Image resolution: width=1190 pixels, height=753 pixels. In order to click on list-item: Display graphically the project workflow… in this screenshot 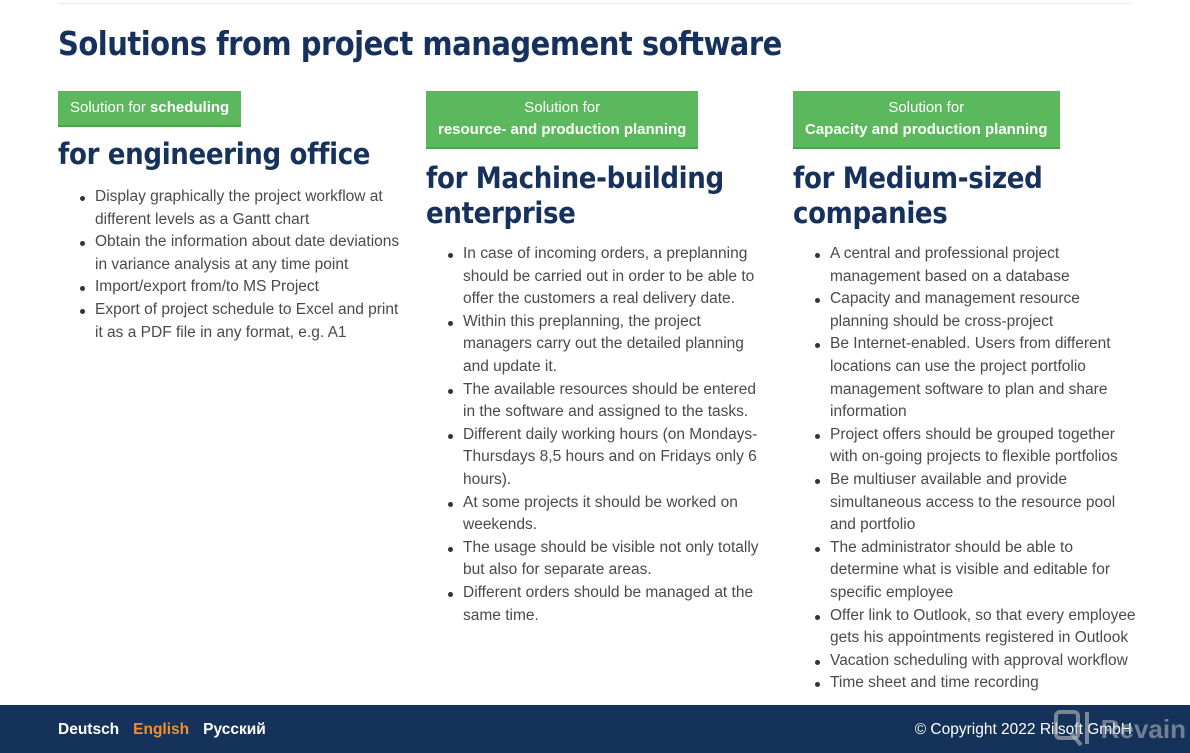, I will do `click(241, 208)`.